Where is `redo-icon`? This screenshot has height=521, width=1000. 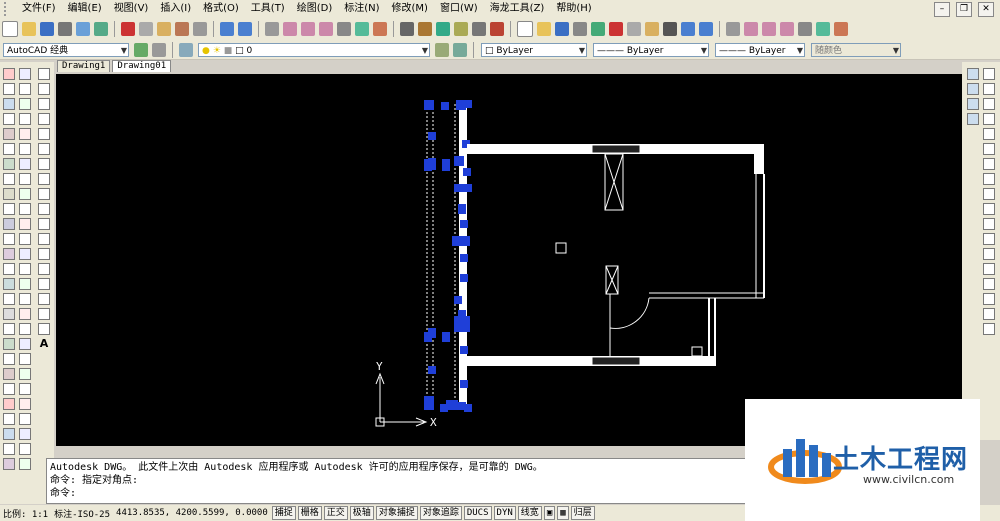
redo-icon is located at coordinates (245, 29).